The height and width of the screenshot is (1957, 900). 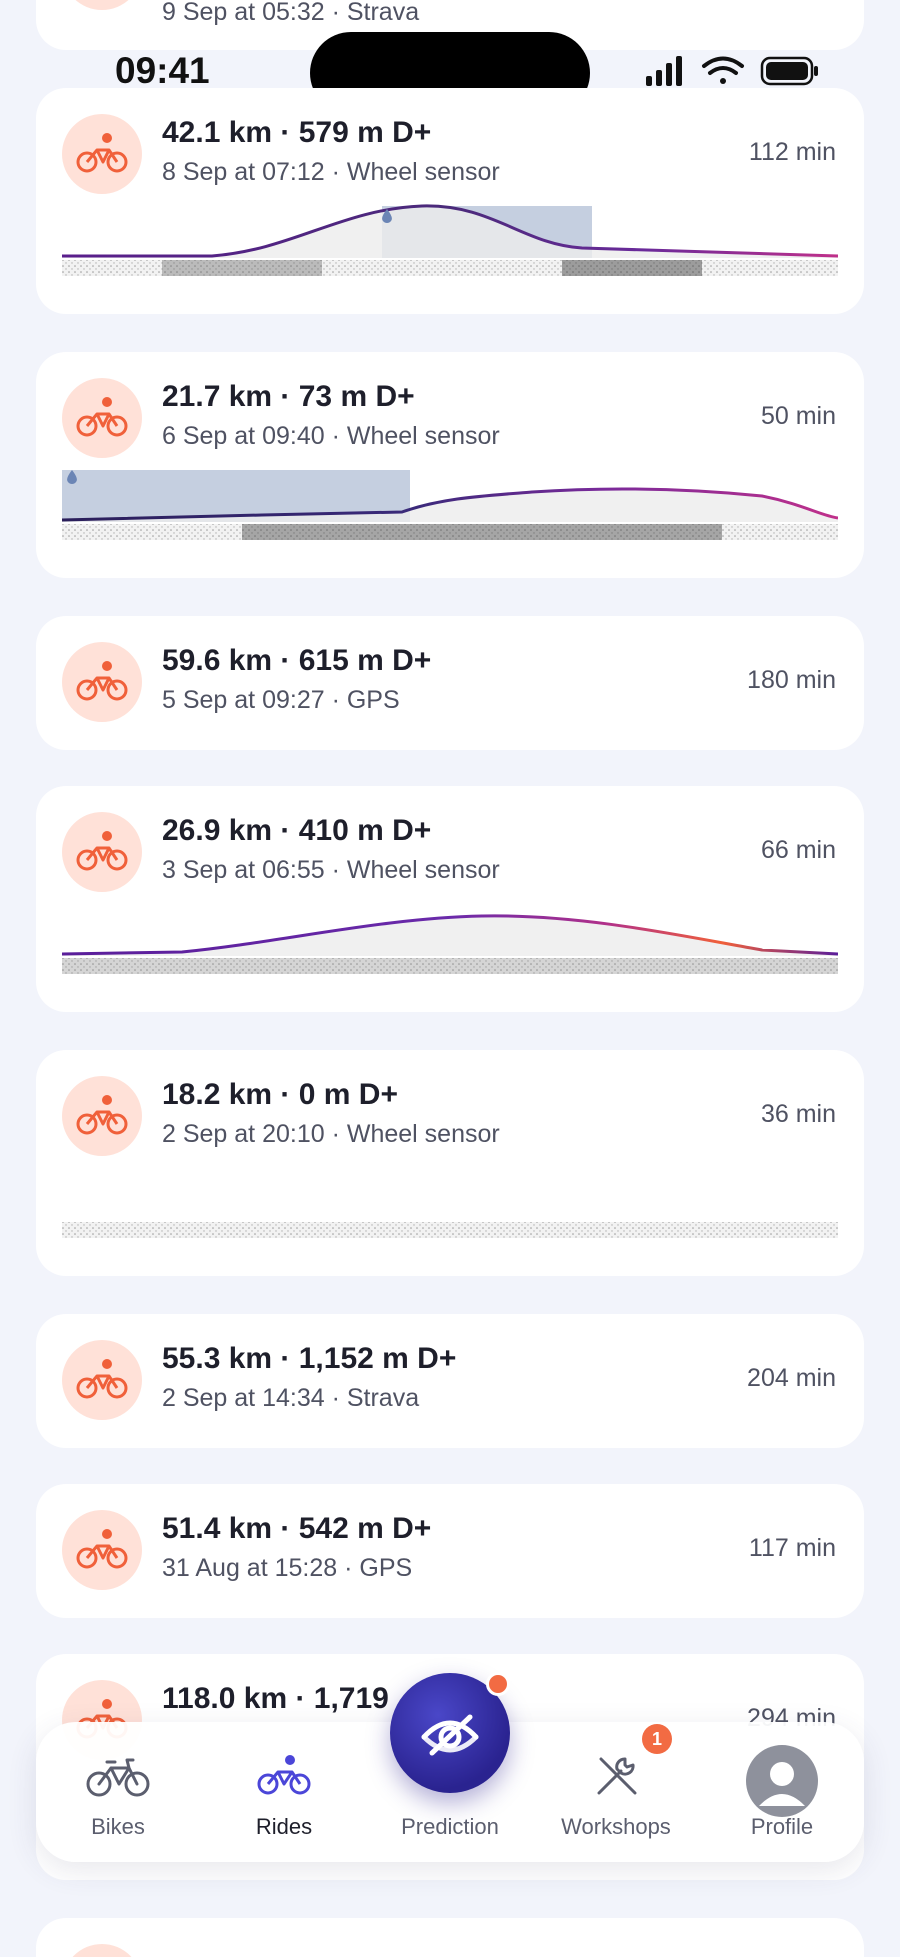 I want to click on workshops-badge: 1, so click(x=657, y=1739).